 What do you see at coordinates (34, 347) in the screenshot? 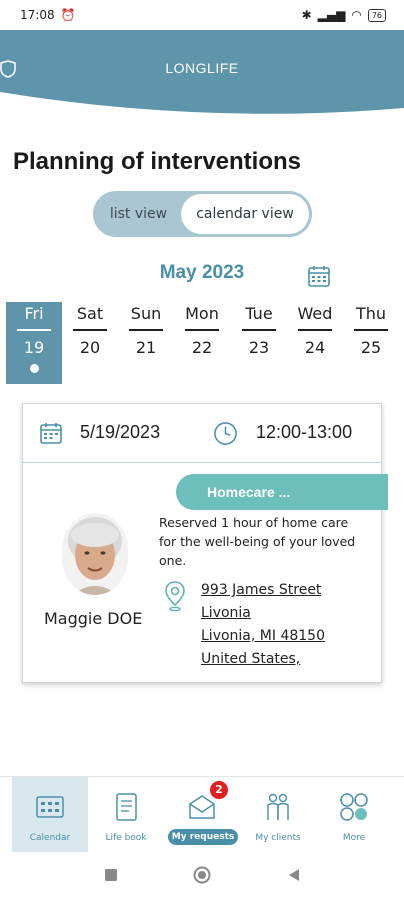
I see `day-number: 19` at bounding box center [34, 347].